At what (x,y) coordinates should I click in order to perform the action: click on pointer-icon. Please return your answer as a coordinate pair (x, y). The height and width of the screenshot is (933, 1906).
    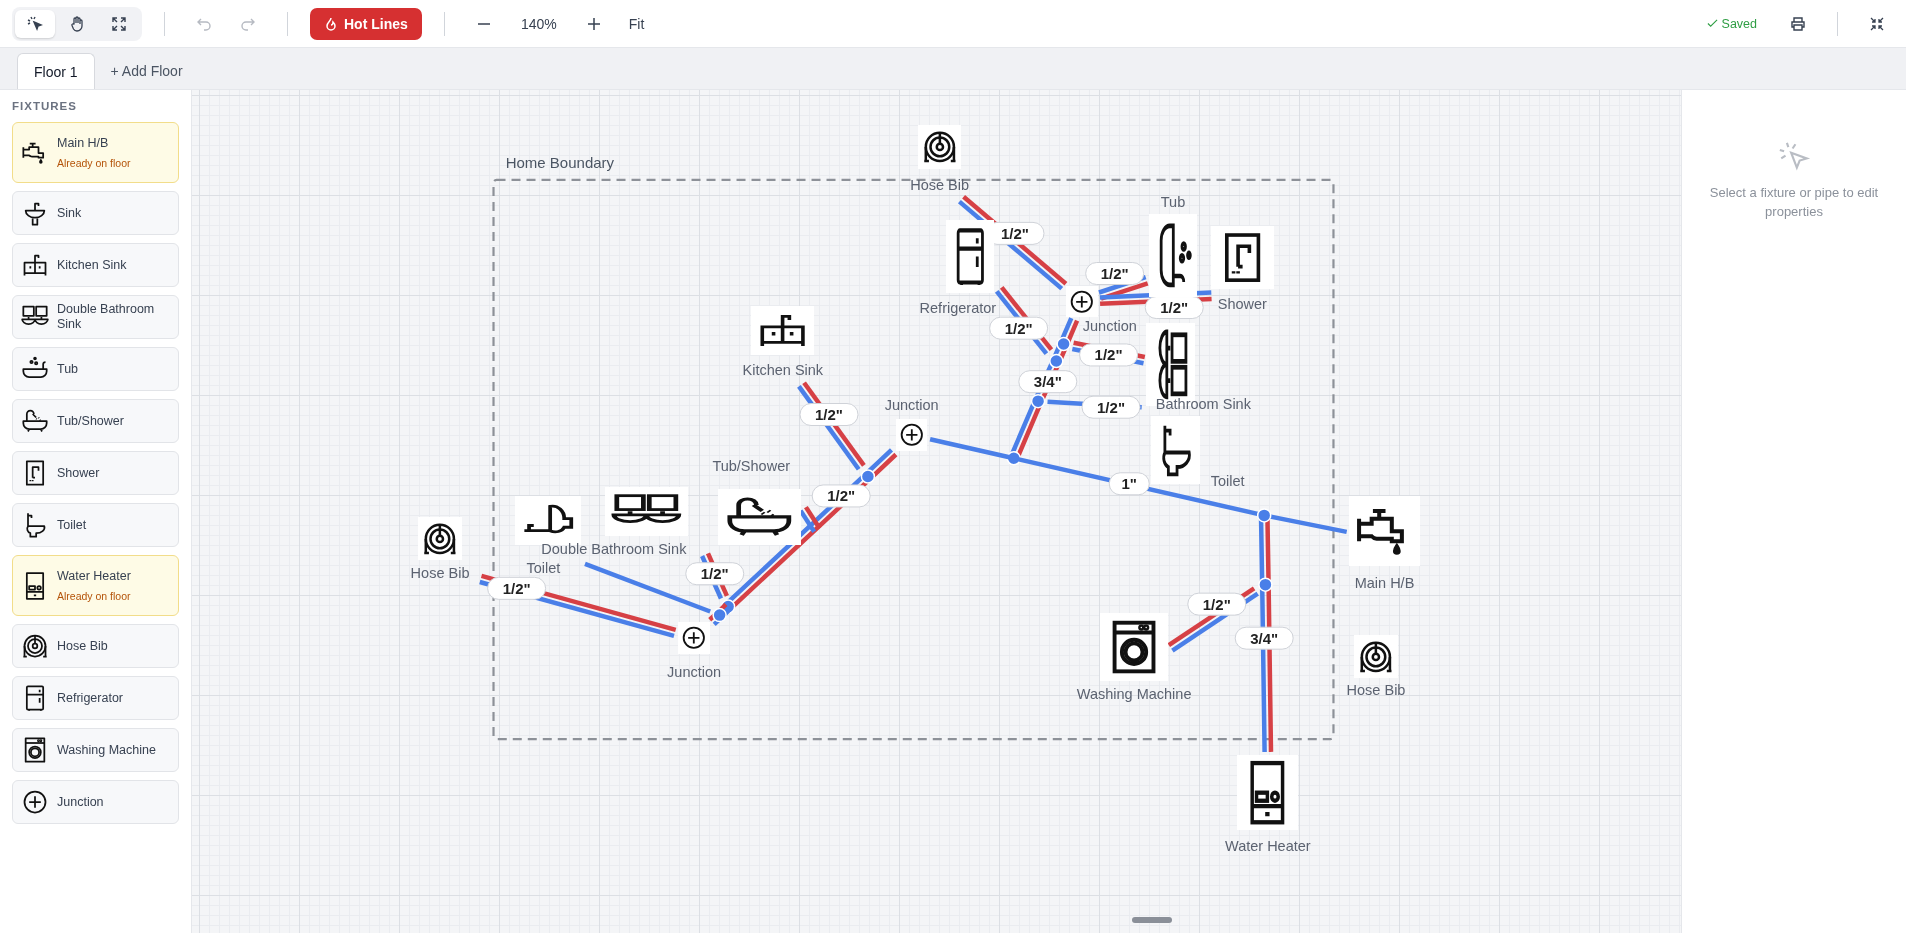
    Looking at the image, I should click on (35, 23).